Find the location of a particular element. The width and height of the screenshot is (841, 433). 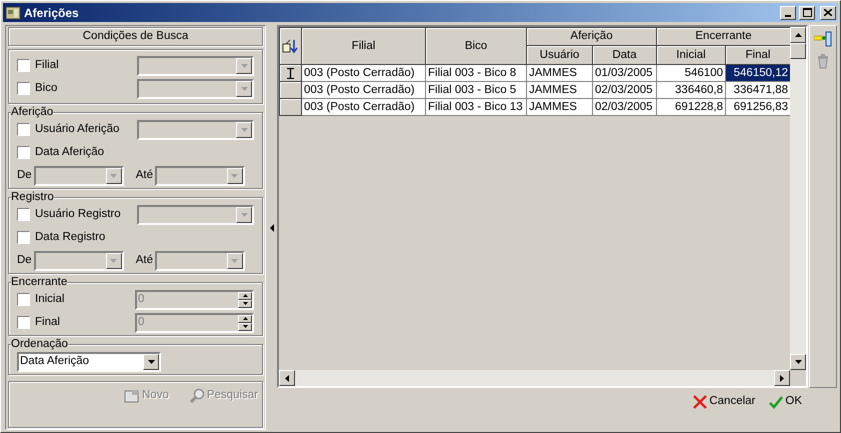

collapse-arrow-icon is located at coordinates (272, 228).